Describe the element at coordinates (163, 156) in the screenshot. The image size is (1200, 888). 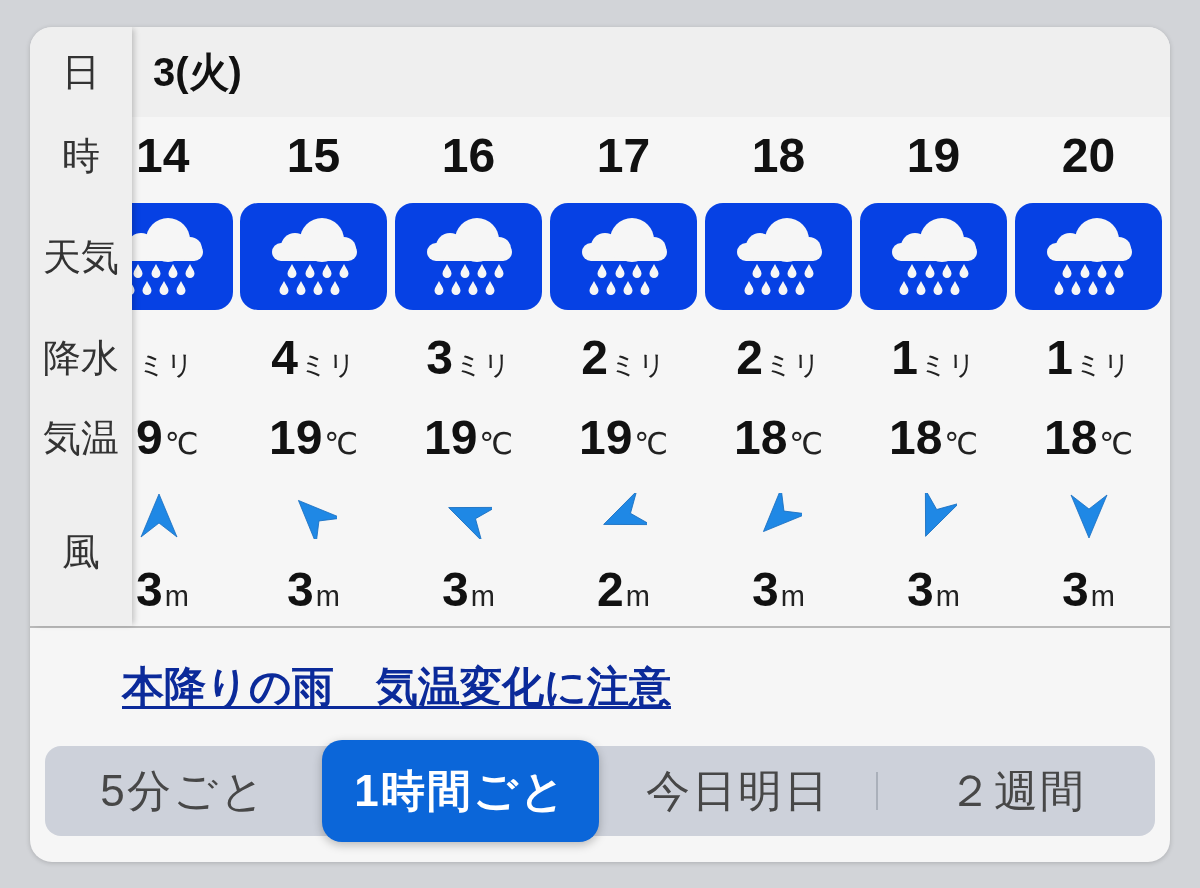
I see `hour-label: 14` at that location.